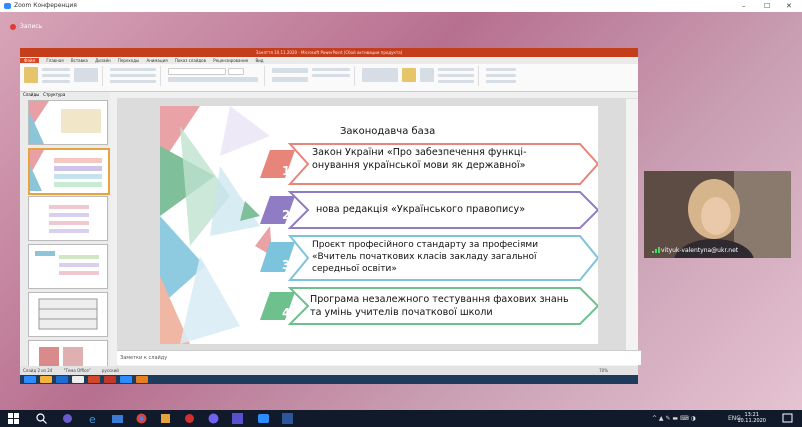 The width and height of the screenshot is (802, 427). Describe the element at coordinates (331, 69) in the screenshot. I see `text-direction-button` at that location.